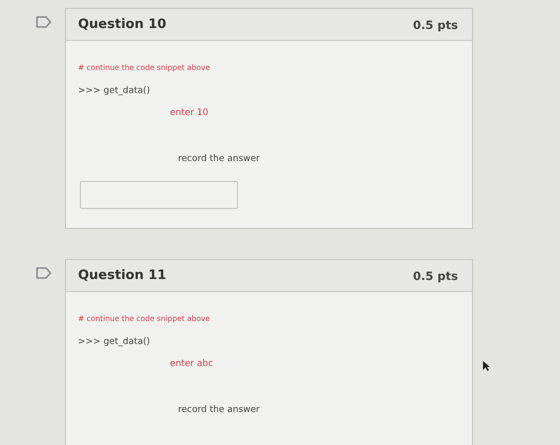 This screenshot has height=445, width=560. Describe the element at coordinates (486, 366) in the screenshot. I see `mouse-pointer-icon` at that location.